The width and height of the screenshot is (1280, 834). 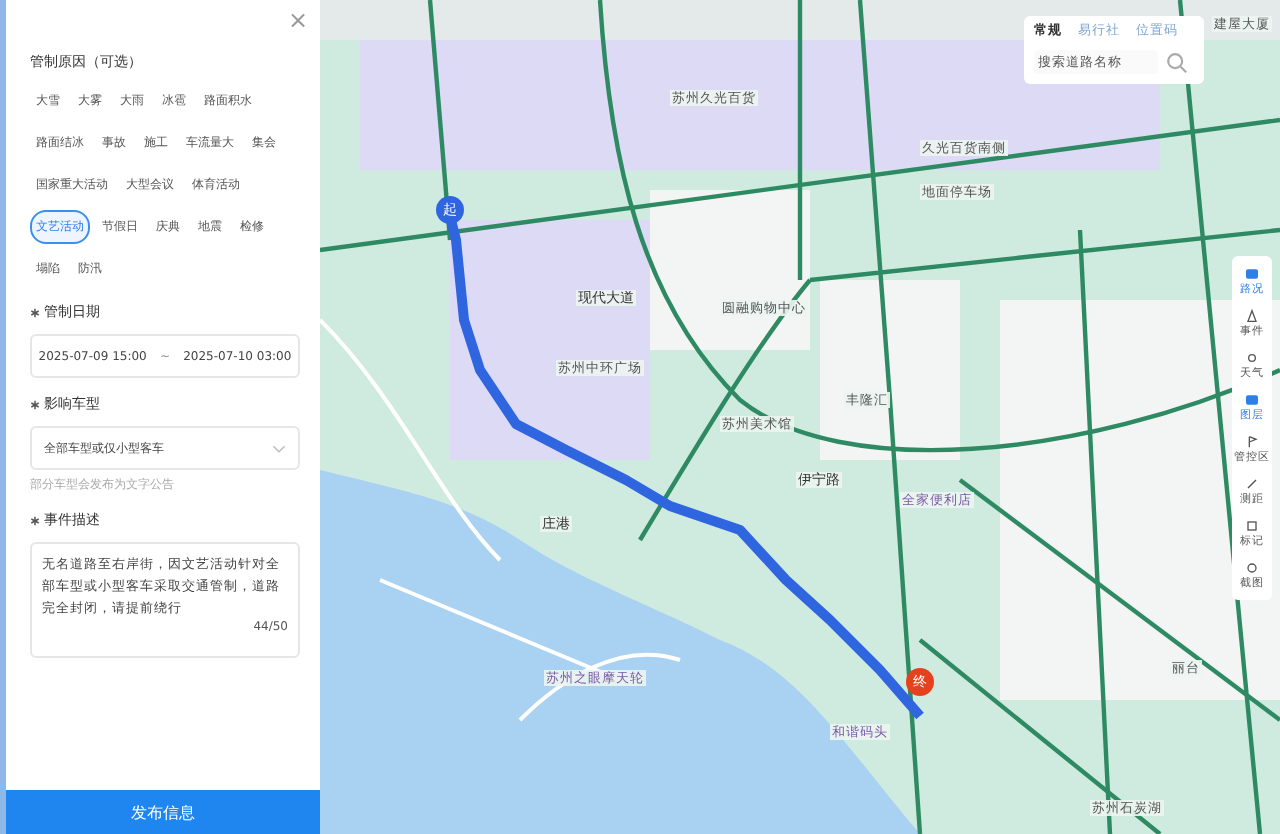 What do you see at coordinates (1177, 62) in the screenshot?
I see `search-icon` at bounding box center [1177, 62].